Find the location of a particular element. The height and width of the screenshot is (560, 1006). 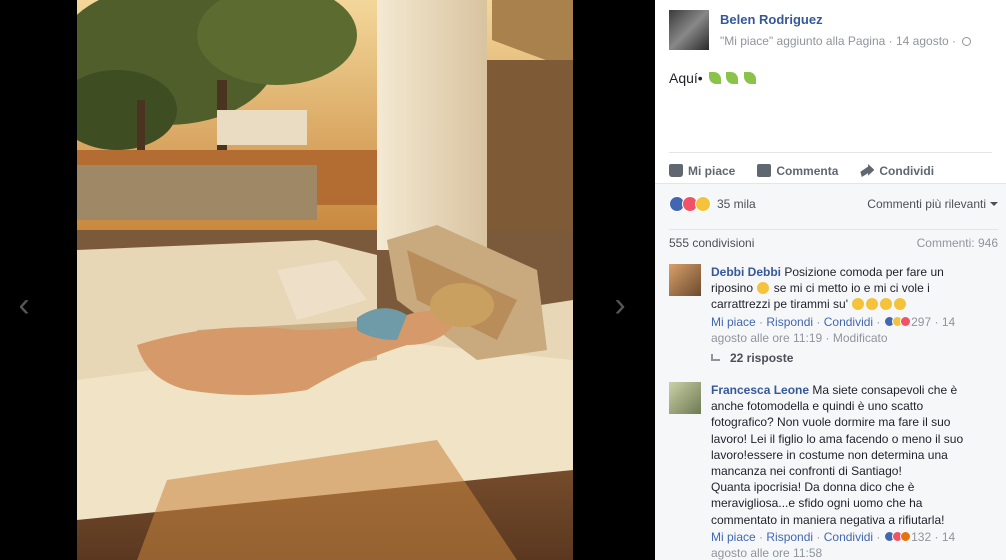

comment-text-line: se mi ci metto io e mi ci vole i is located at coordinates (851, 288).